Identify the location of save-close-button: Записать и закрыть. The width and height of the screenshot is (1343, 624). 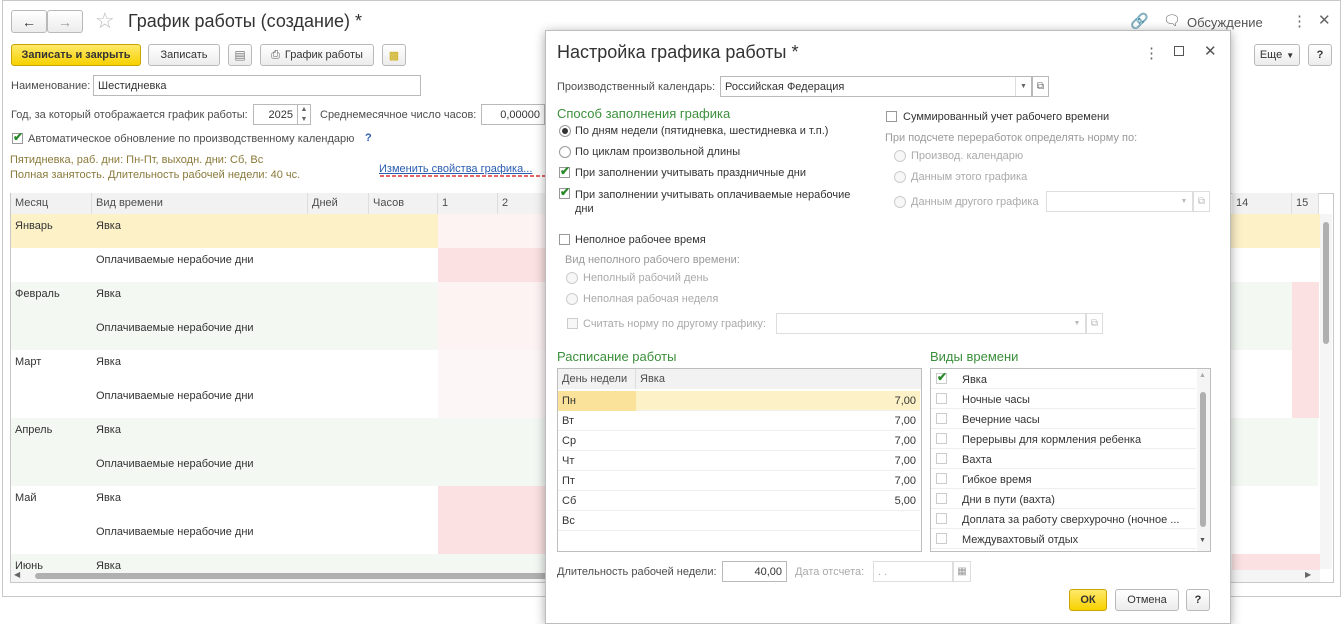
(76, 55).